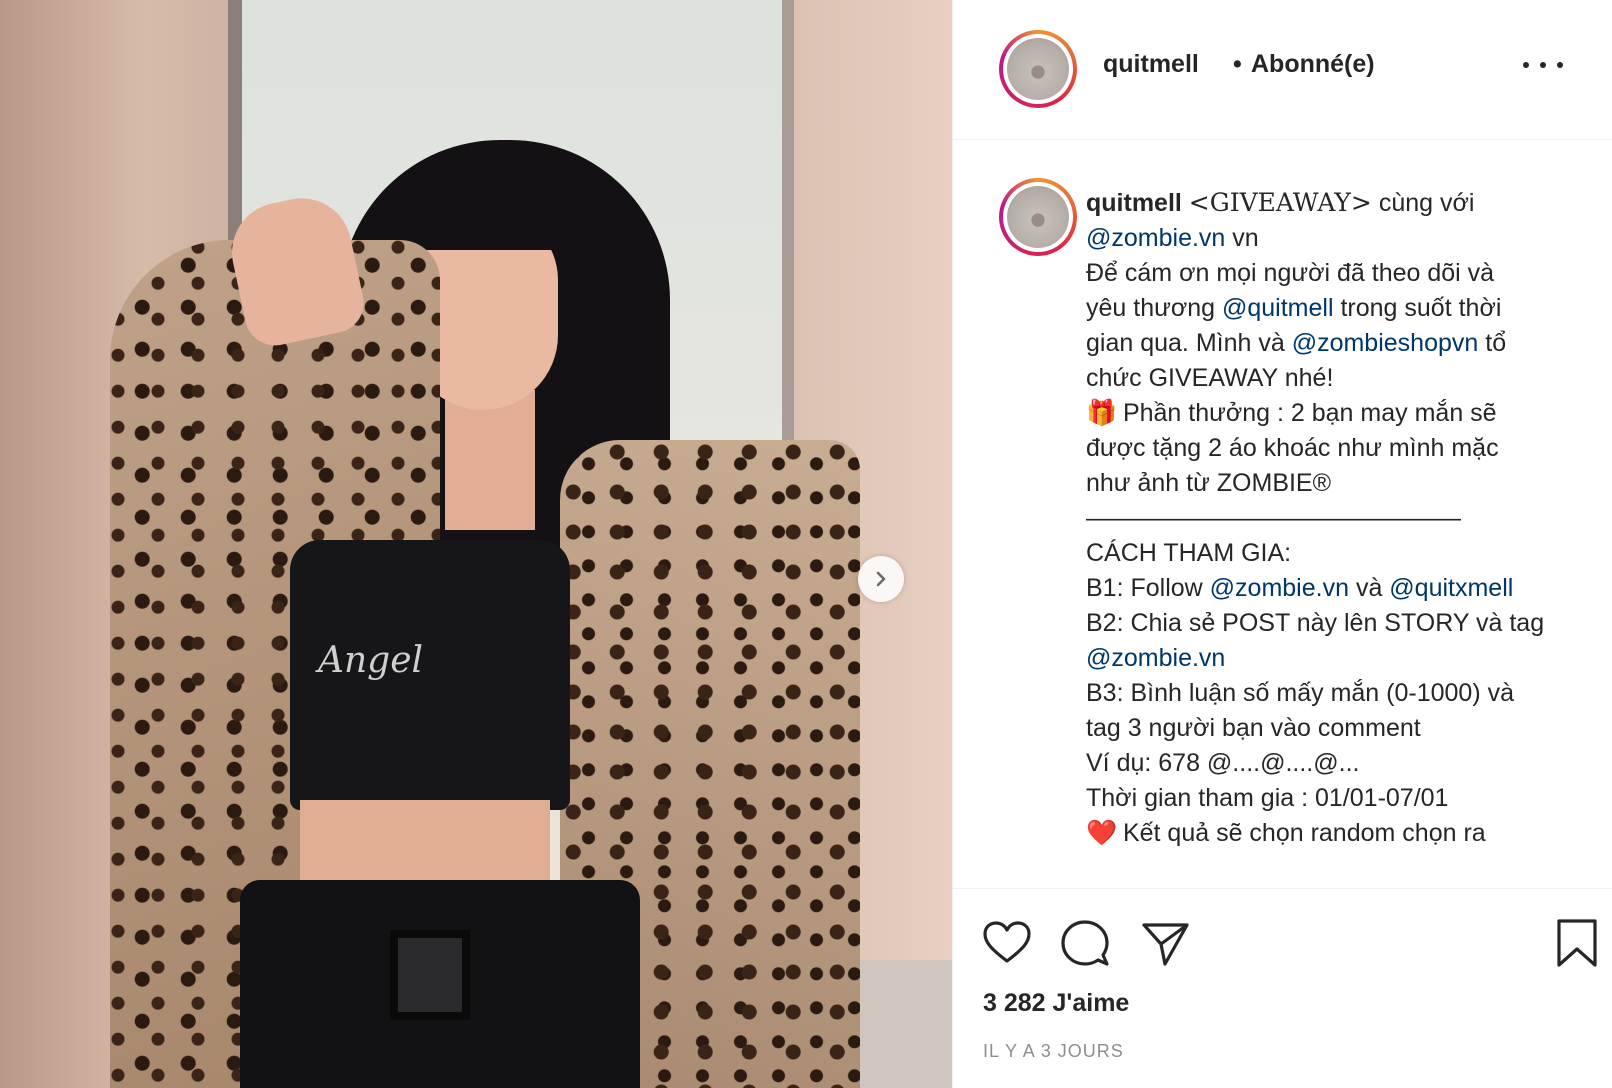 The width and height of the screenshot is (1612, 1088). What do you see at coordinates (490, 460) in the screenshot?
I see `photo-subject-neck` at bounding box center [490, 460].